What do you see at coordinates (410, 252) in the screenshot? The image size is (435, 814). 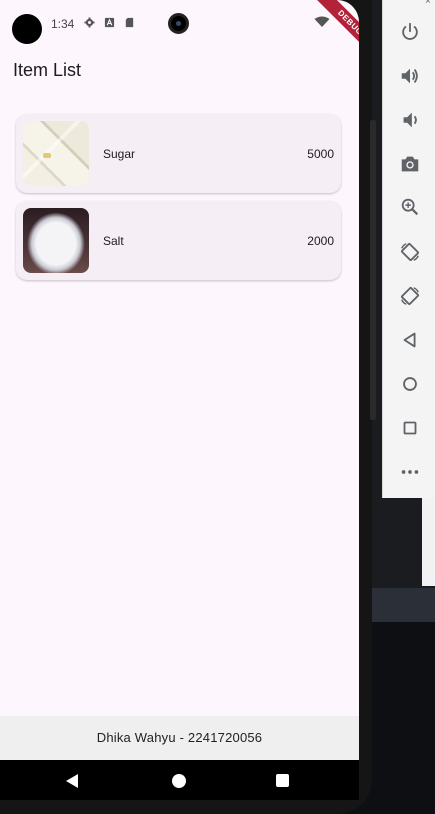 I see `rotate-left-icon` at bounding box center [410, 252].